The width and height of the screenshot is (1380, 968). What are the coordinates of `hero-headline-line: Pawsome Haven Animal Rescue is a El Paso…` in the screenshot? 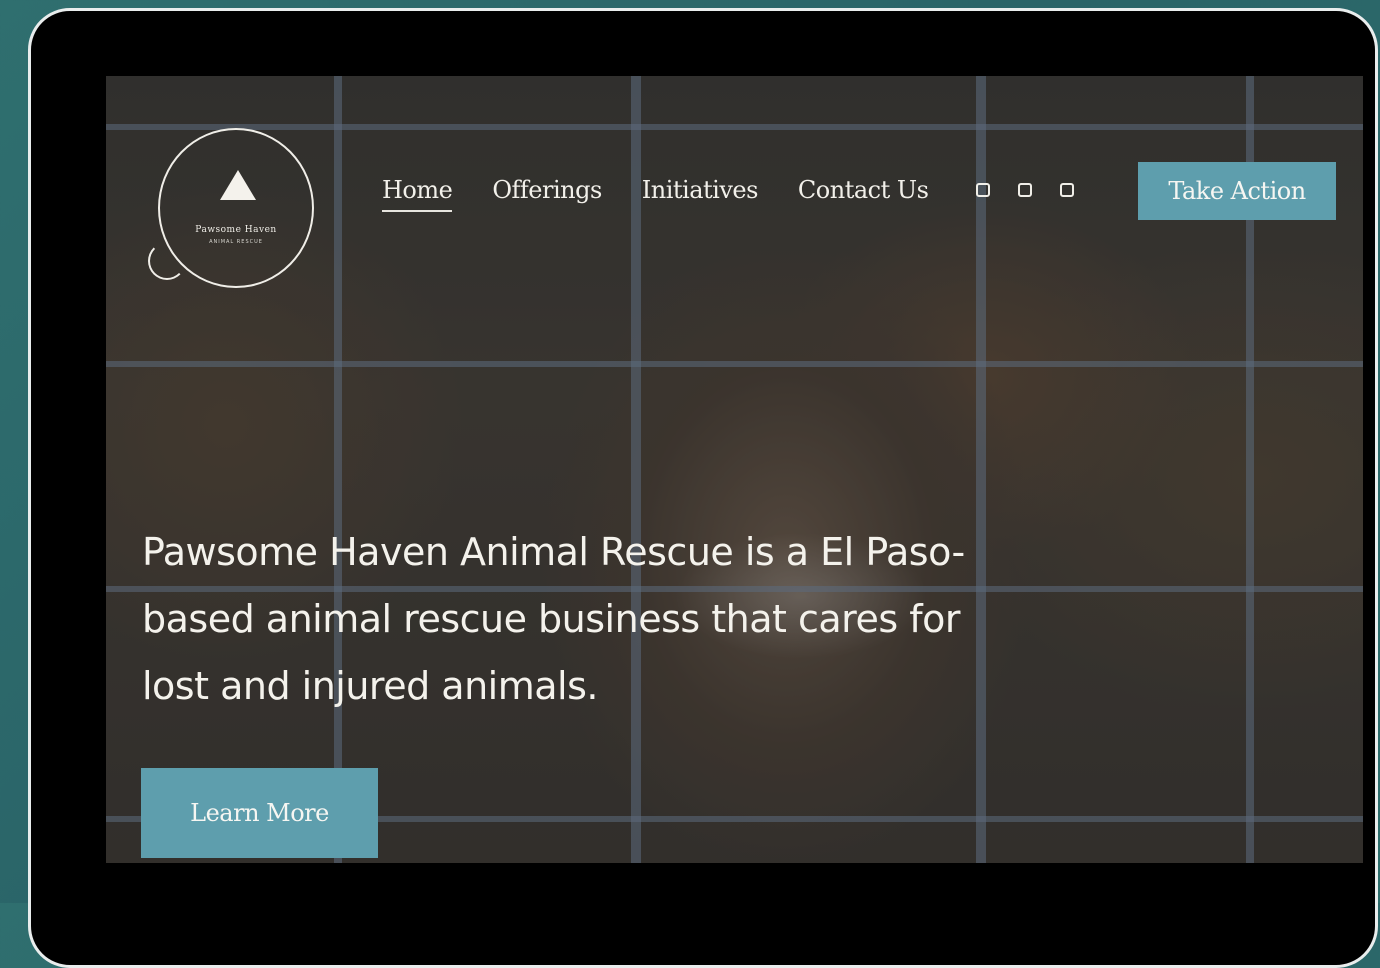 It's located at (553, 552).